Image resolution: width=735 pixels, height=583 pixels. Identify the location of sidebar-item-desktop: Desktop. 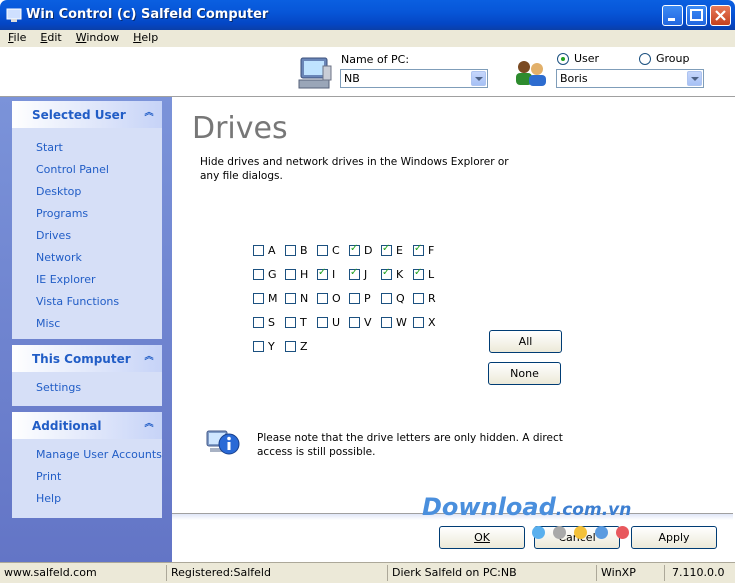
(87, 192).